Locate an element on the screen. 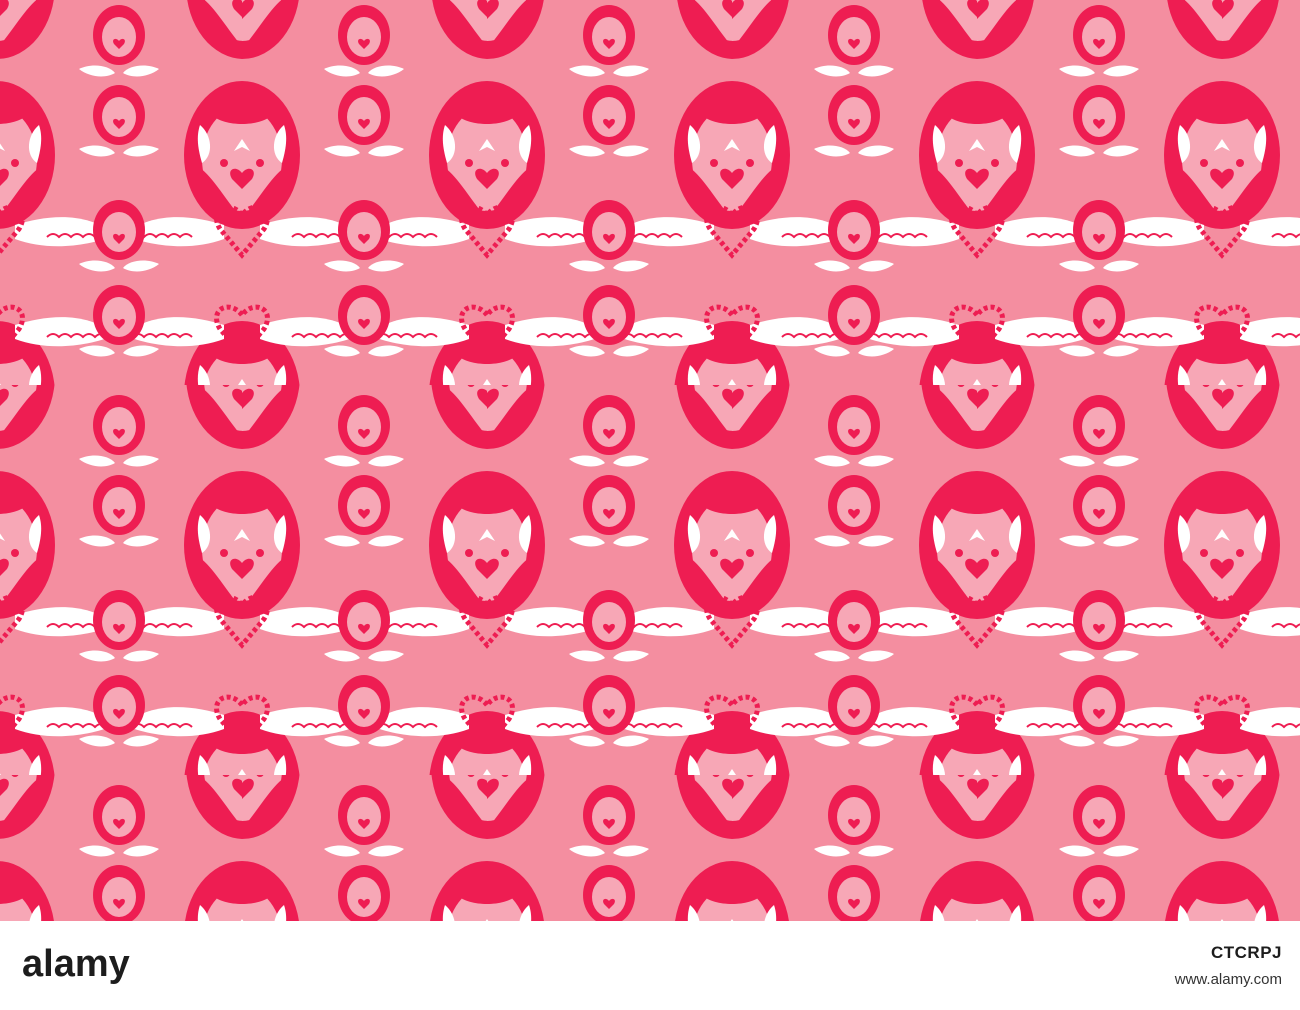 The width and height of the screenshot is (1300, 1010). image-id-block: CTCRPJ is located at coordinates (1212, 954).